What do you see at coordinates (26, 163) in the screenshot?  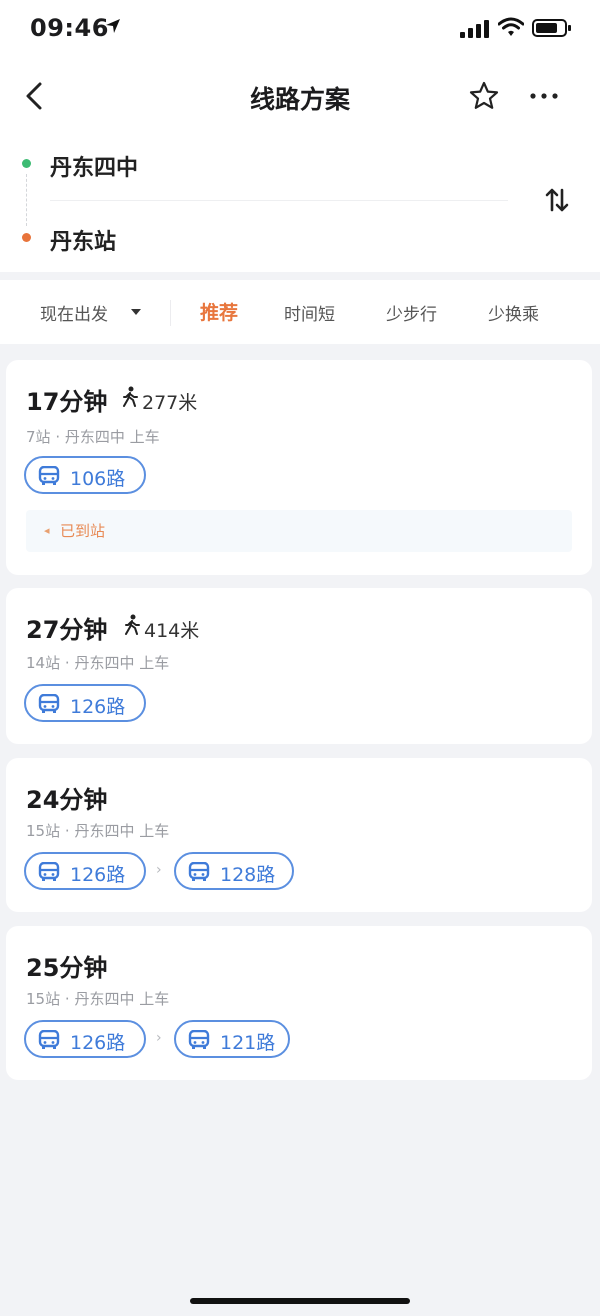 I see `start-dot-icon` at bounding box center [26, 163].